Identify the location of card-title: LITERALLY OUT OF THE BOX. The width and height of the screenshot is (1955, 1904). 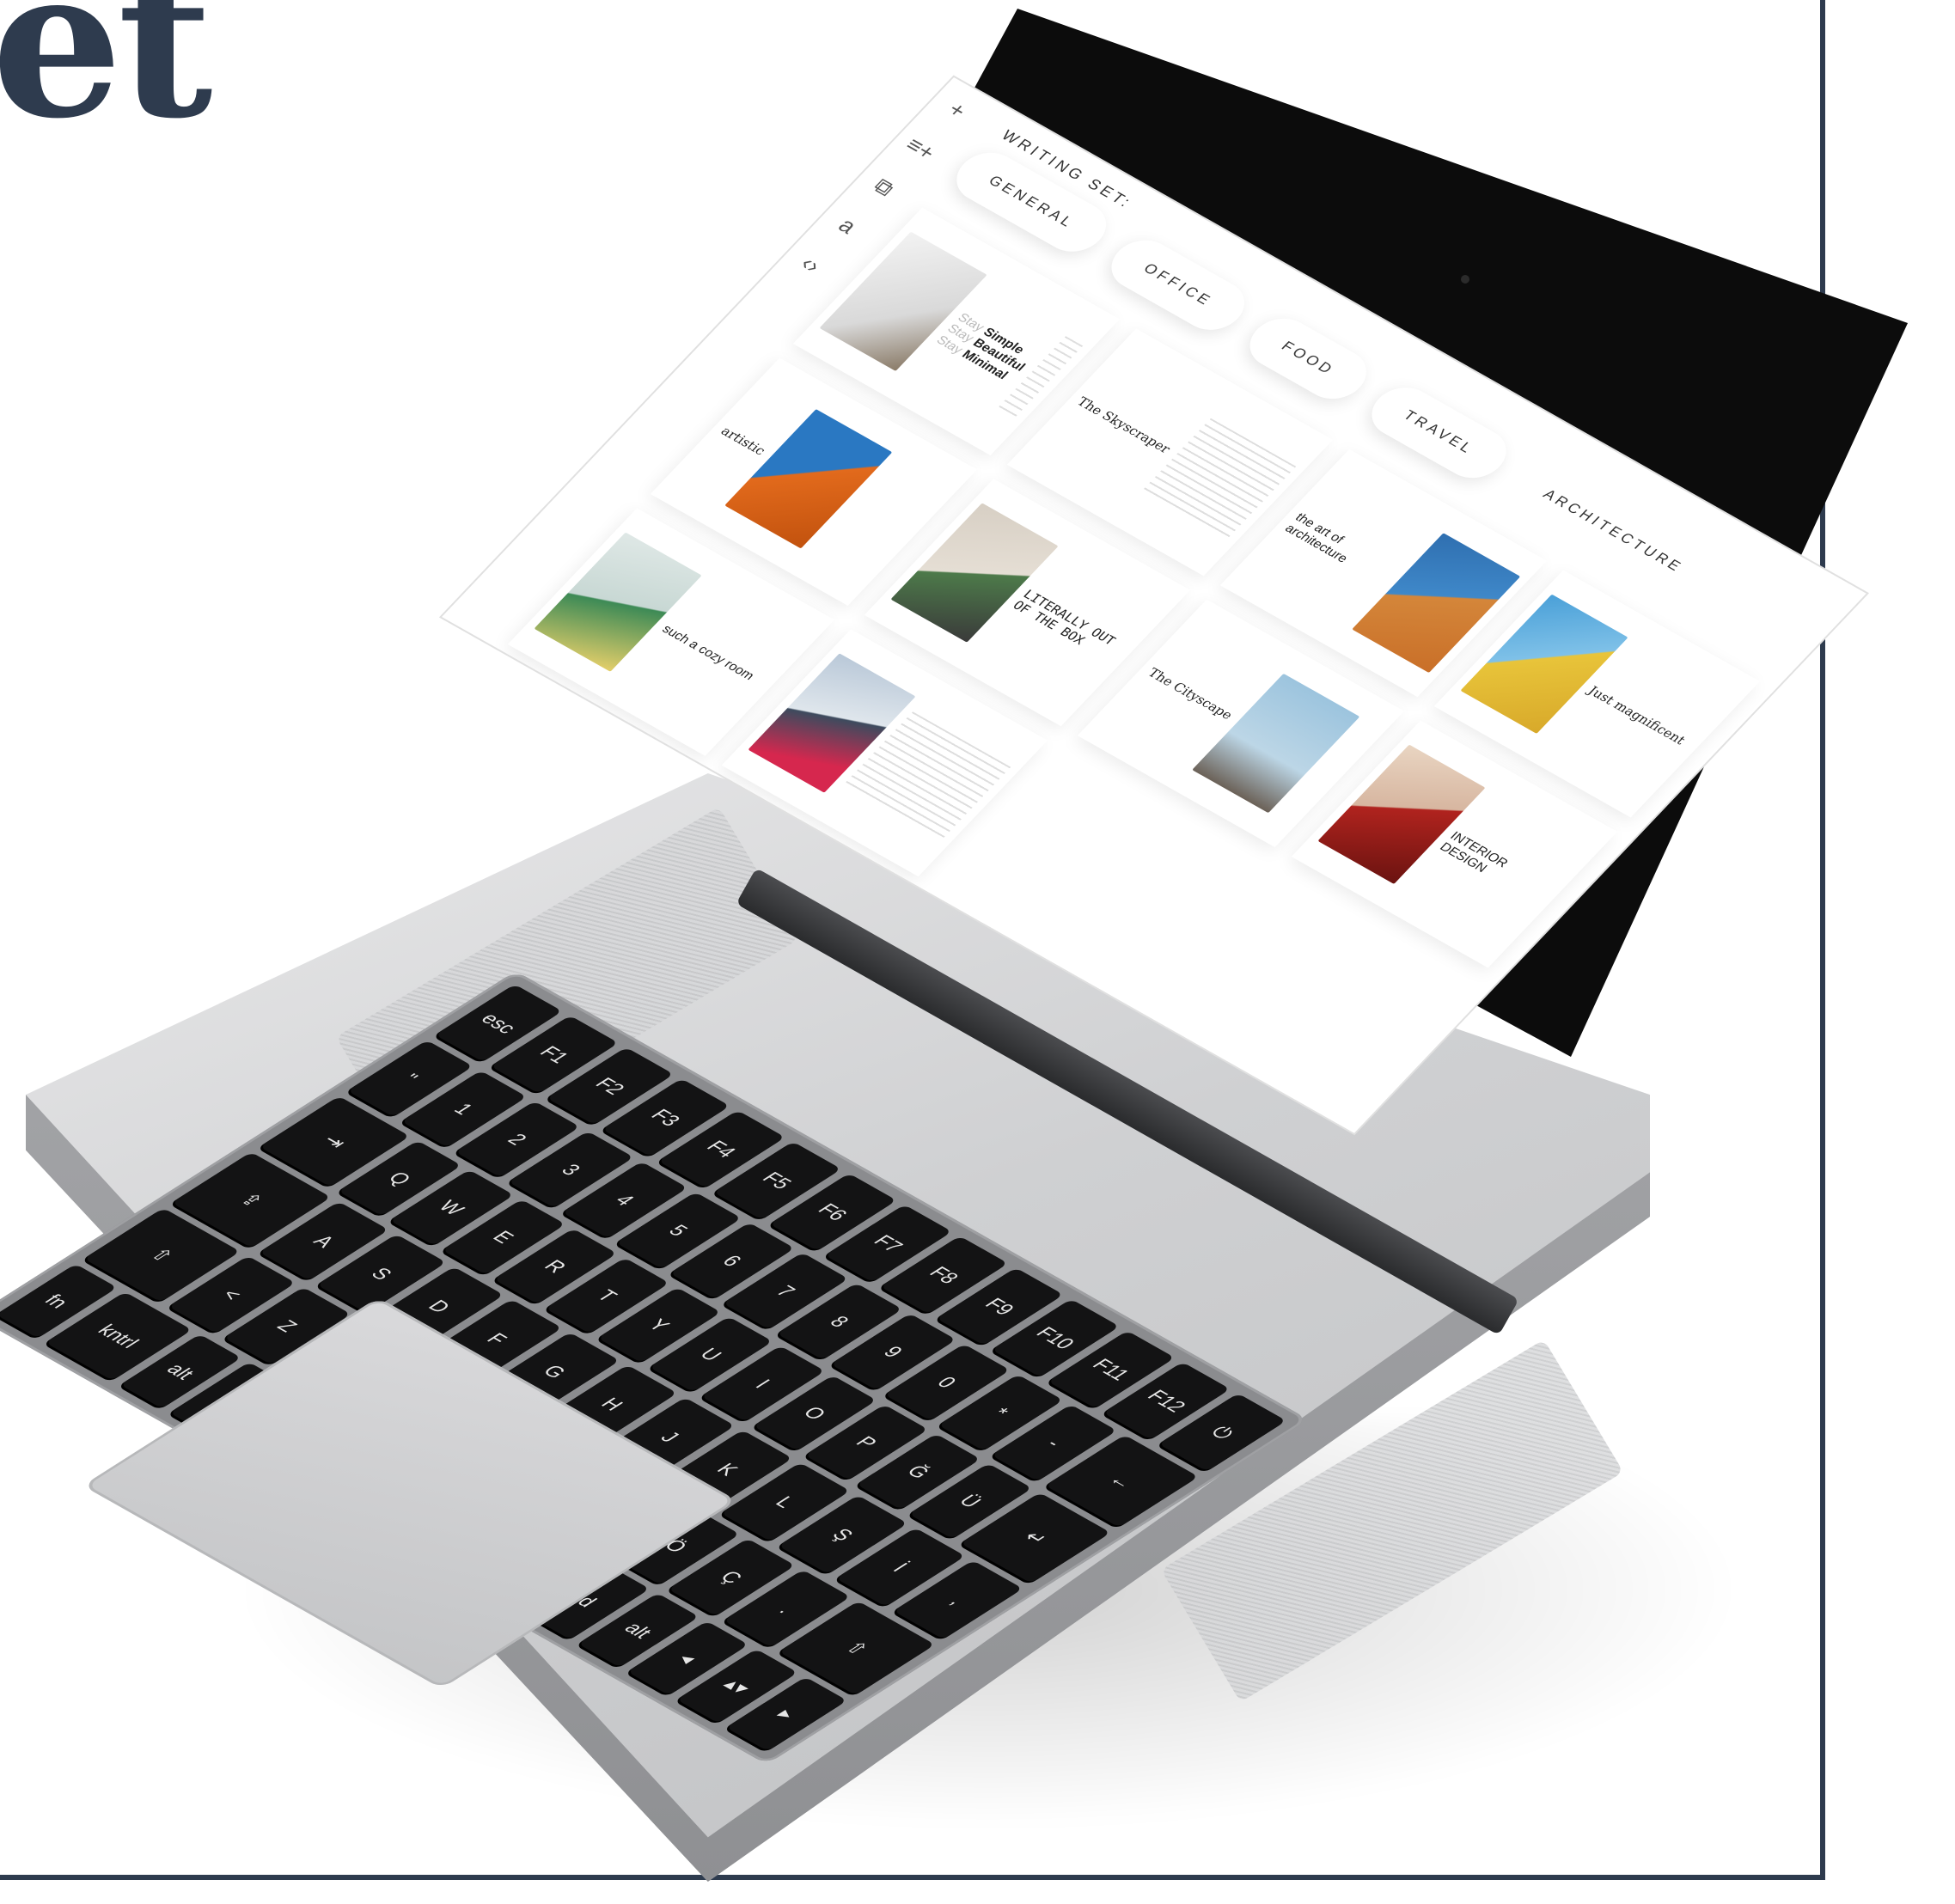
(1064, 617).